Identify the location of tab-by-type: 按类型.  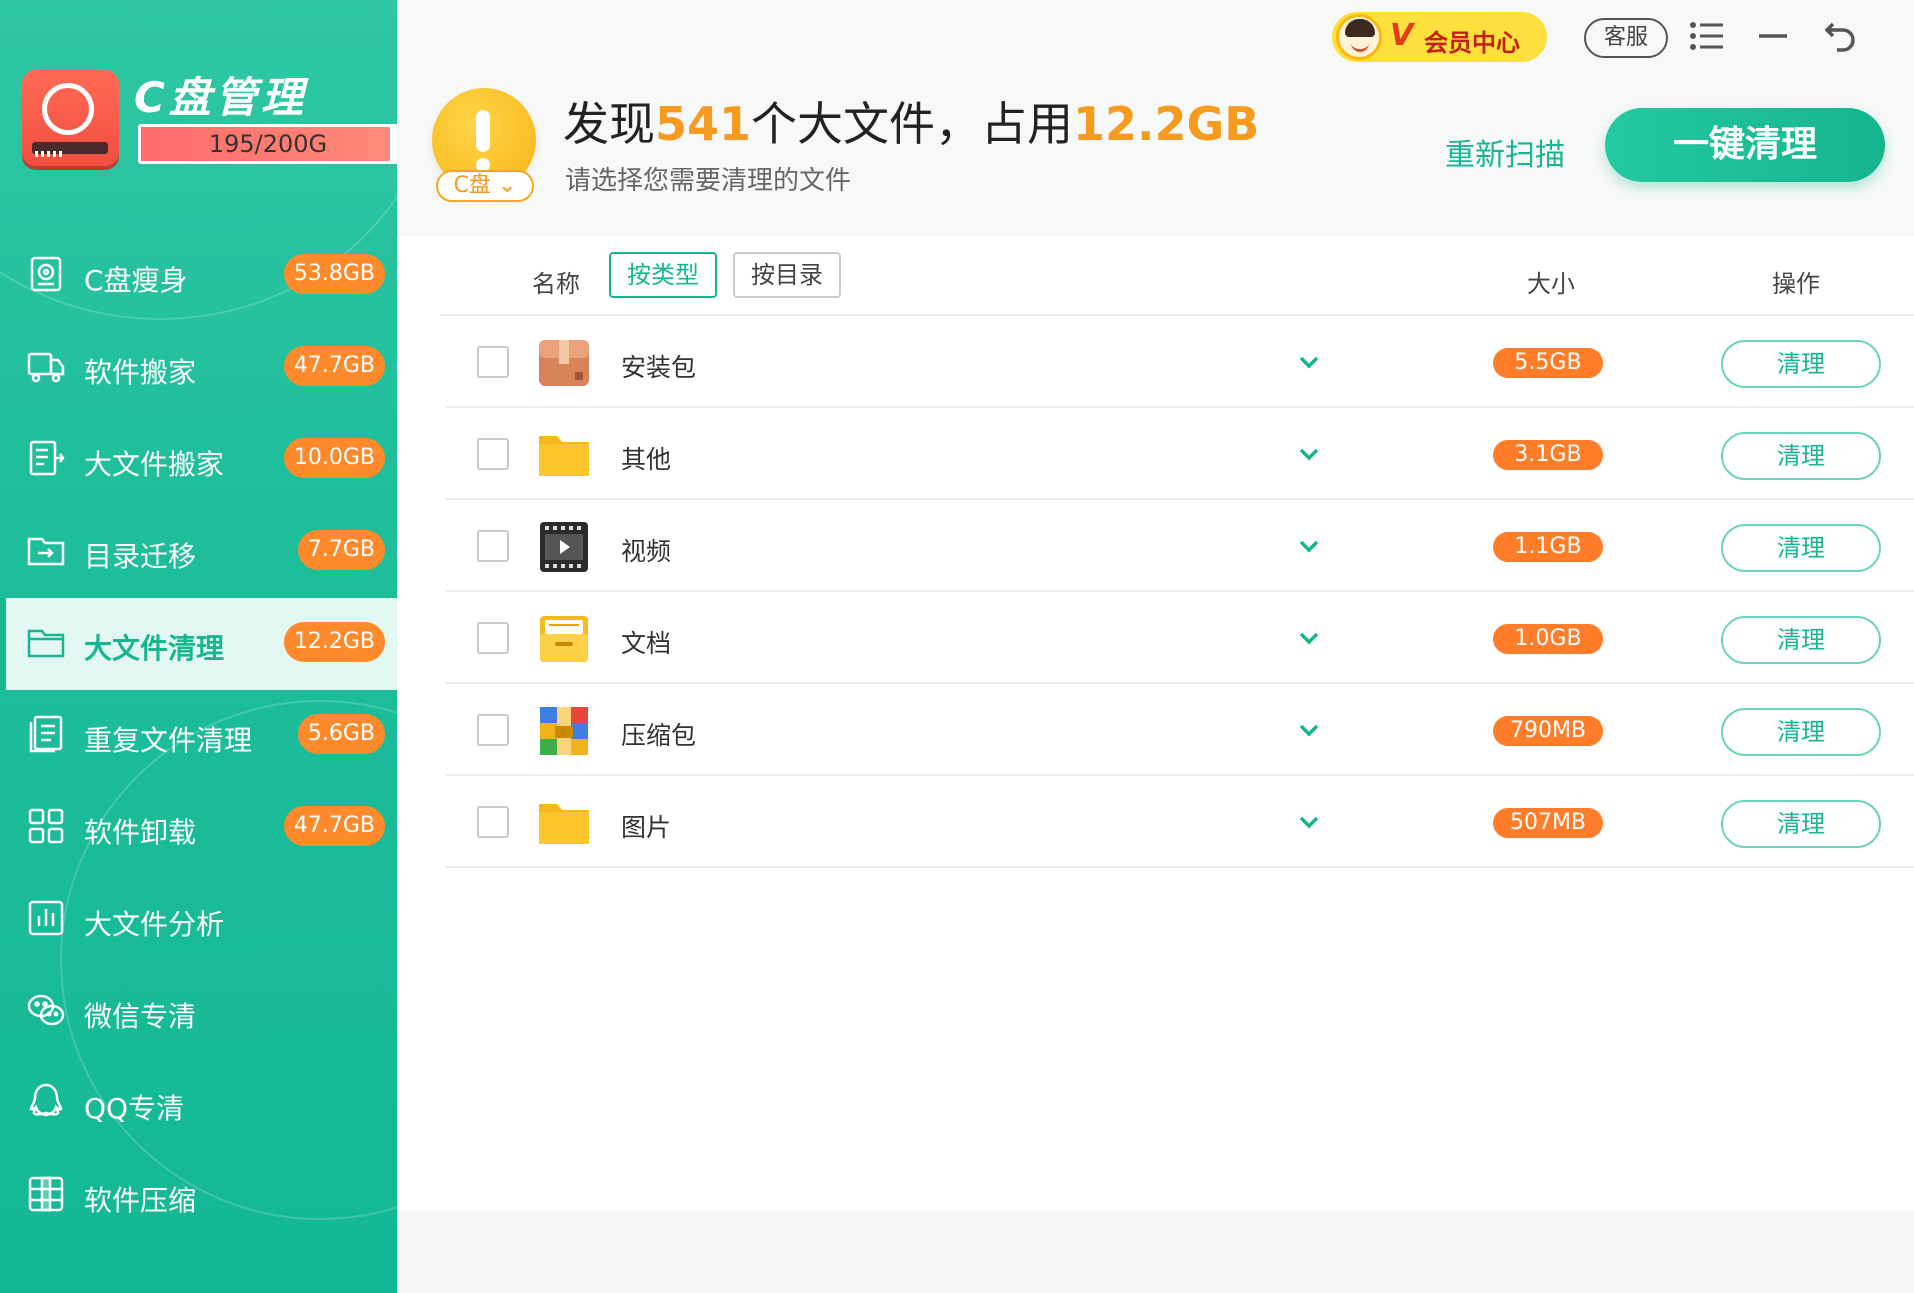
(663, 275).